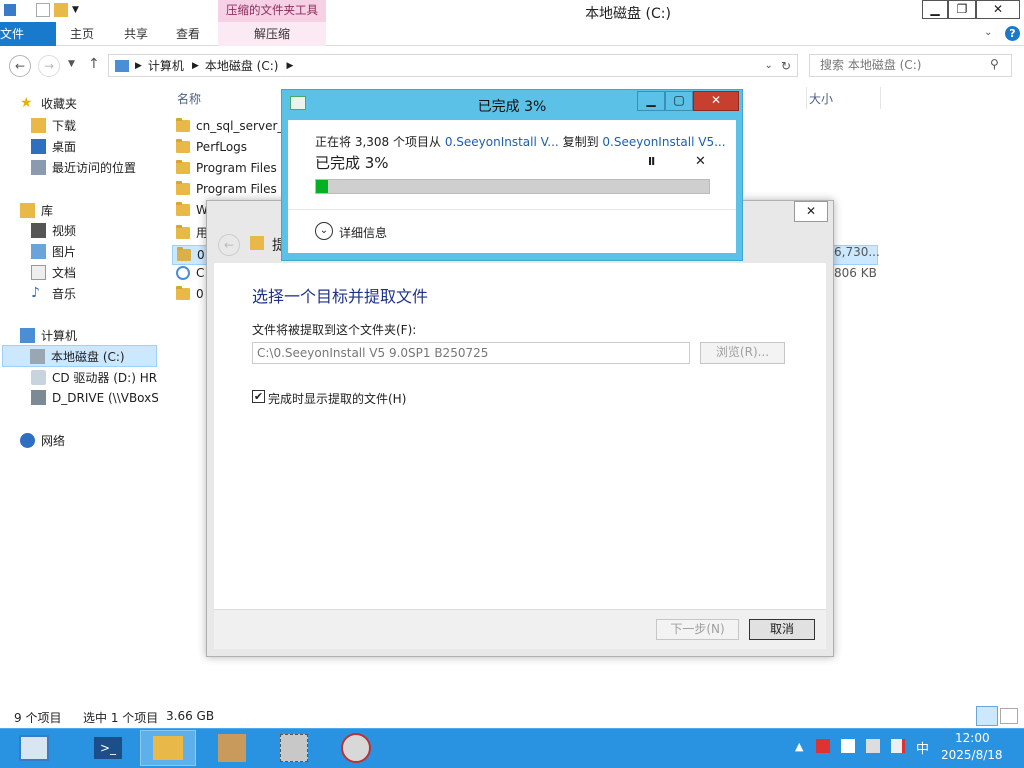 The image size is (1024, 768). Describe the element at coordinates (716, 101) in the screenshot. I see `copy-close-button: ✕` at that location.